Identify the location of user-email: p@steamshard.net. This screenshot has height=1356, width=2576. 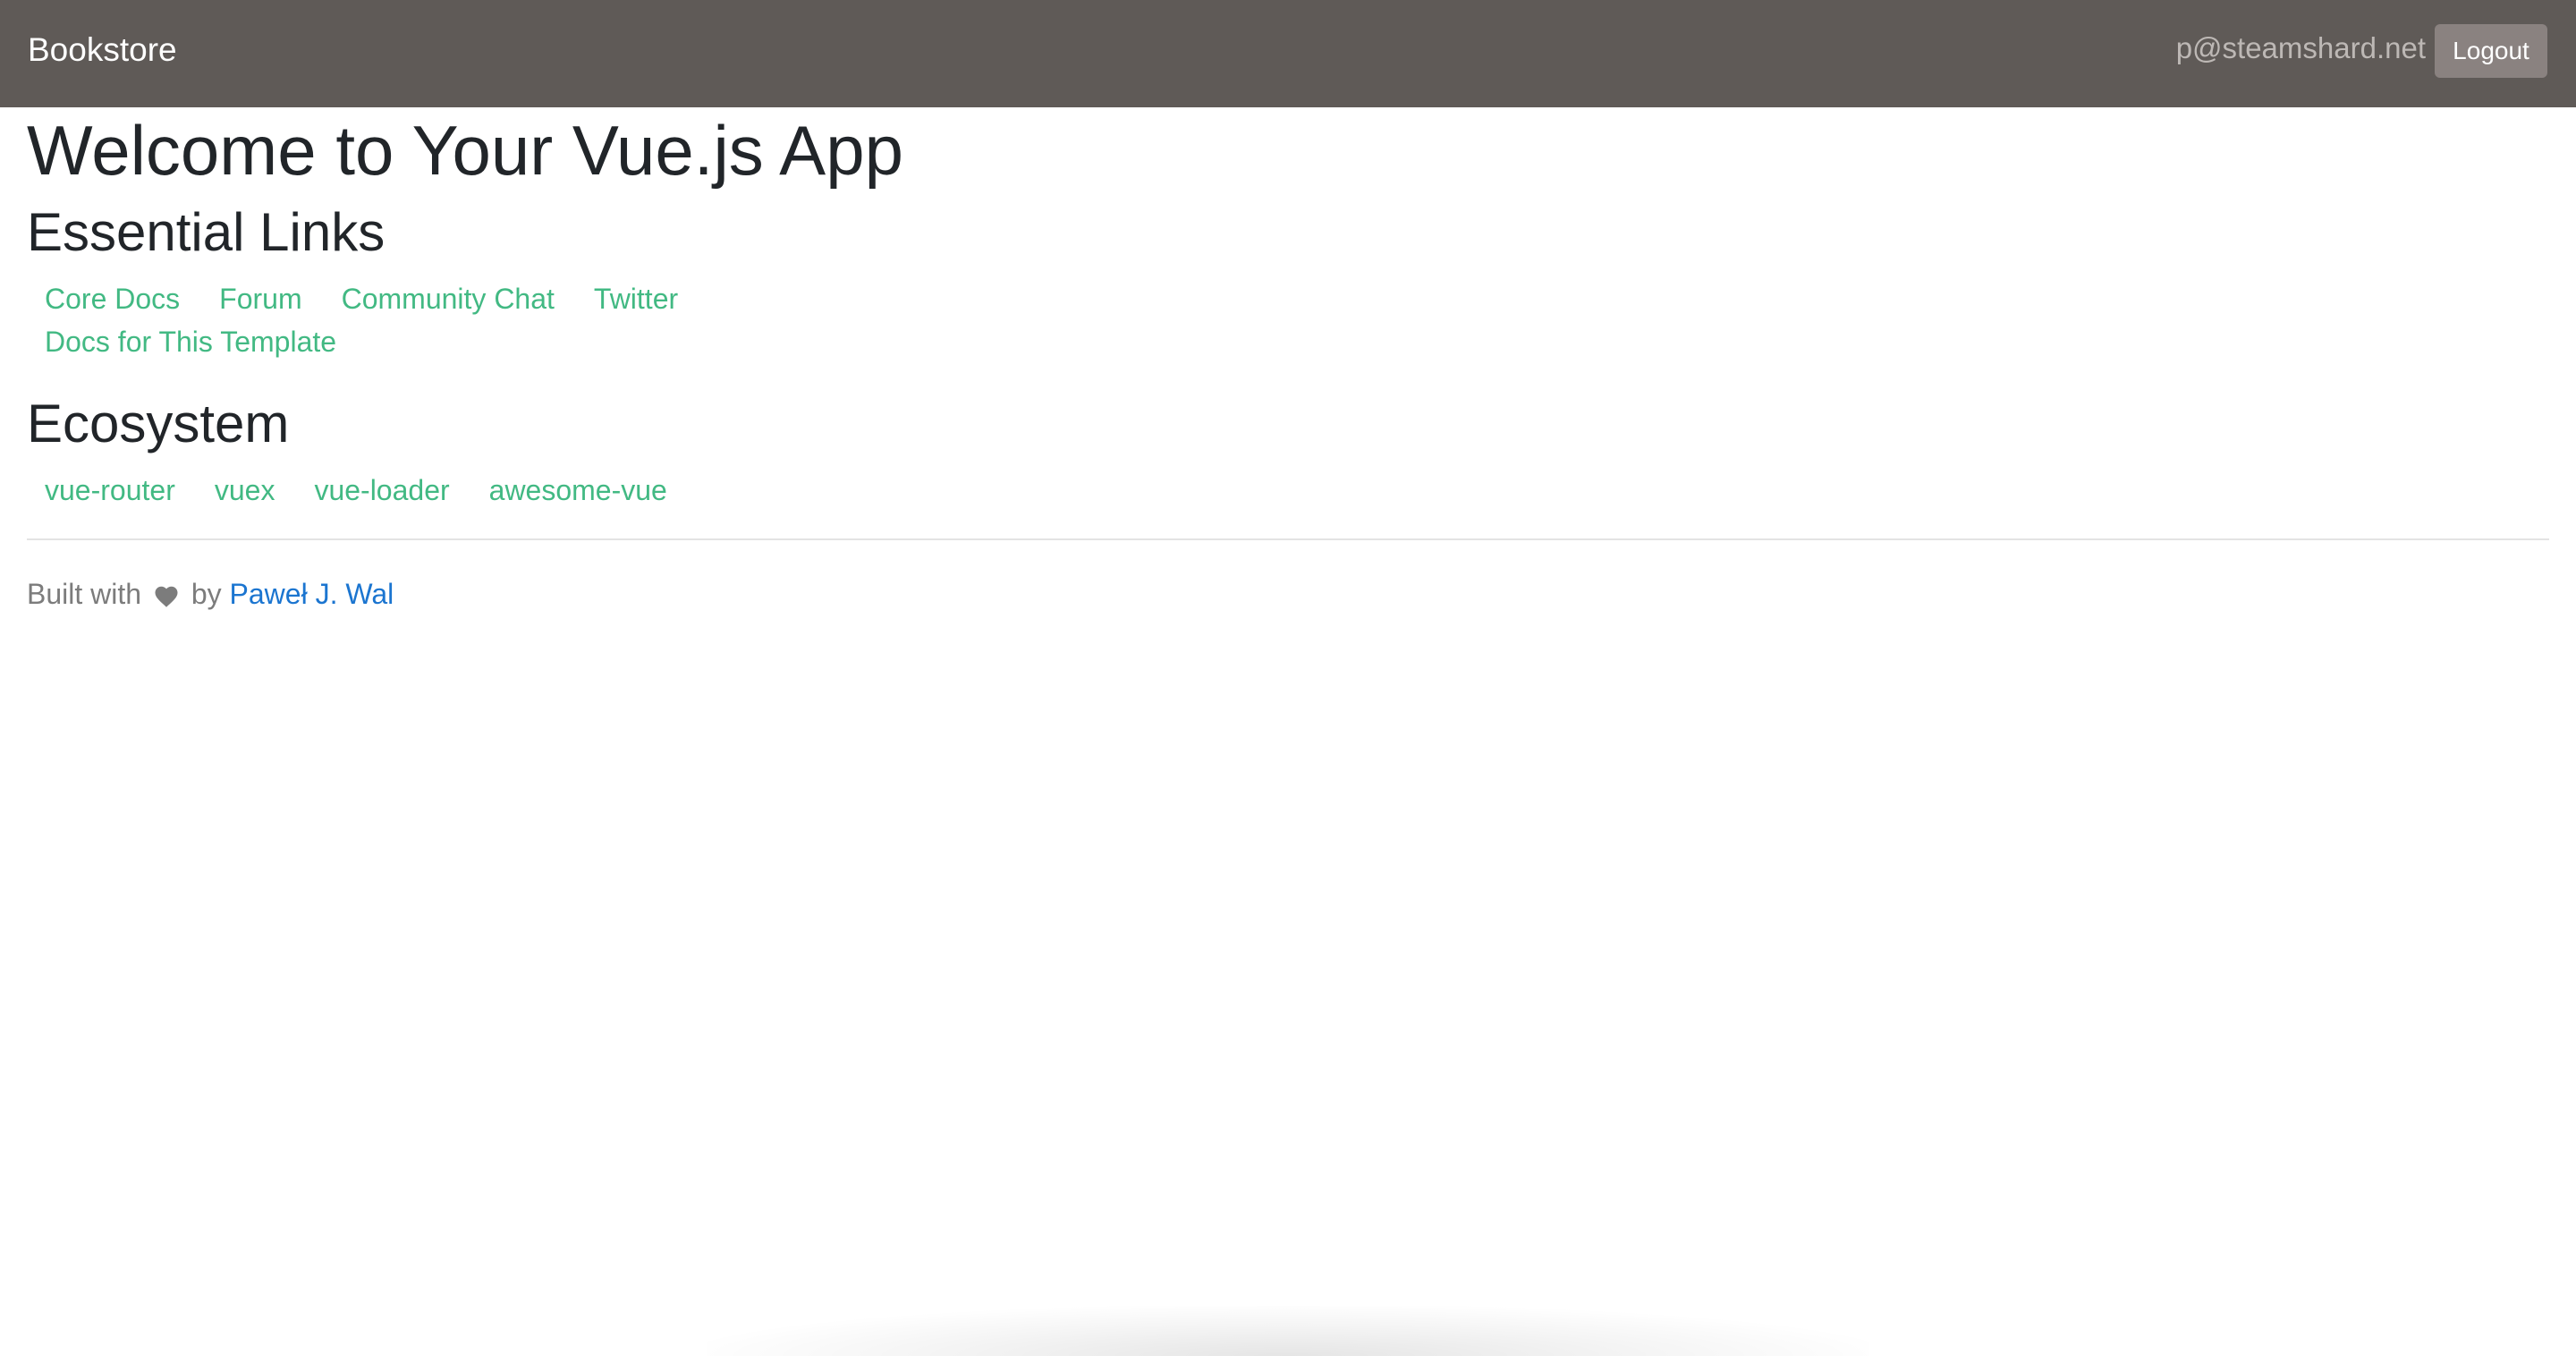
(2300, 47).